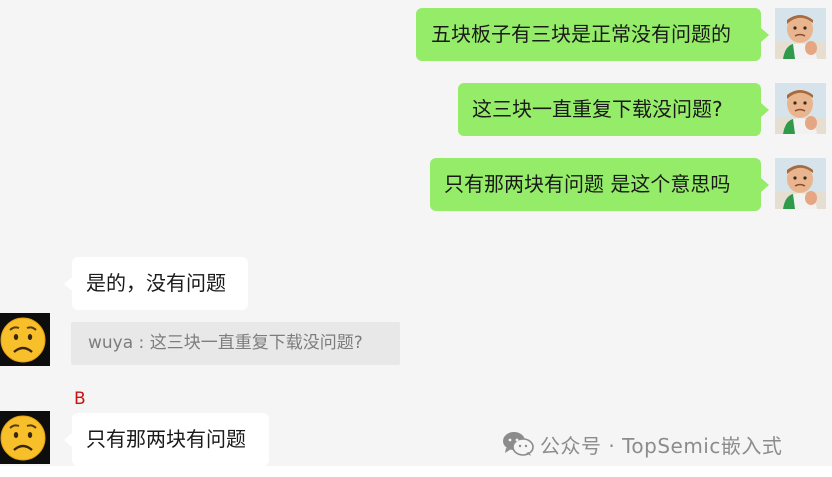  What do you see at coordinates (80, 399) in the screenshot?
I see `sender-name: B` at bounding box center [80, 399].